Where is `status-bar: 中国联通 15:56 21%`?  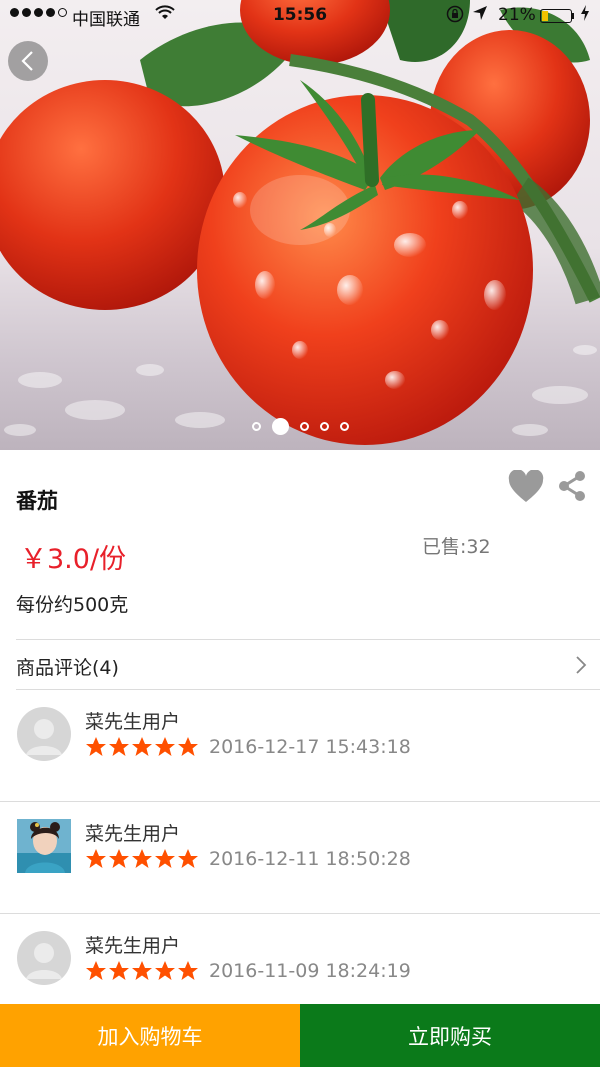
status-bar: 中国联通 15:56 21% is located at coordinates (300, 17).